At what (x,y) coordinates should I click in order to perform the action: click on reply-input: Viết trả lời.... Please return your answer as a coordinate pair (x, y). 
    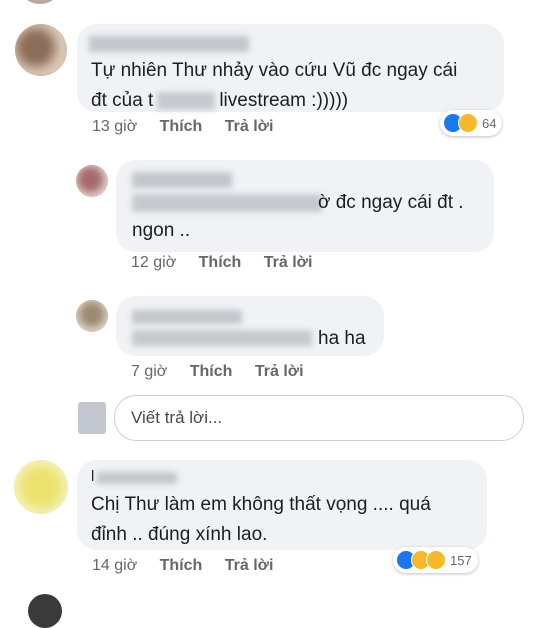
    Looking at the image, I should click on (319, 418).